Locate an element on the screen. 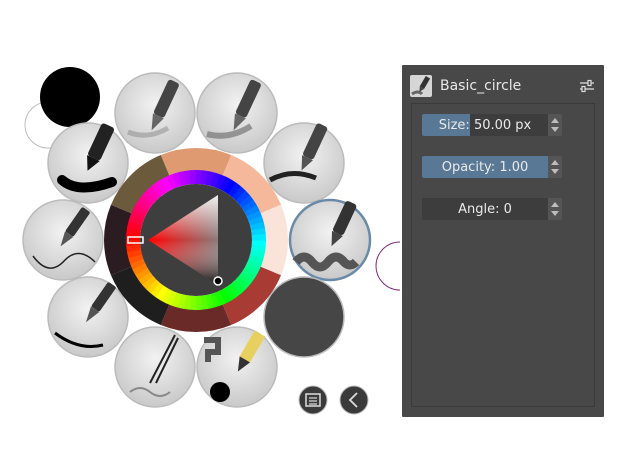  angle-text: Angle: 0 is located at coordinates (485, 209).